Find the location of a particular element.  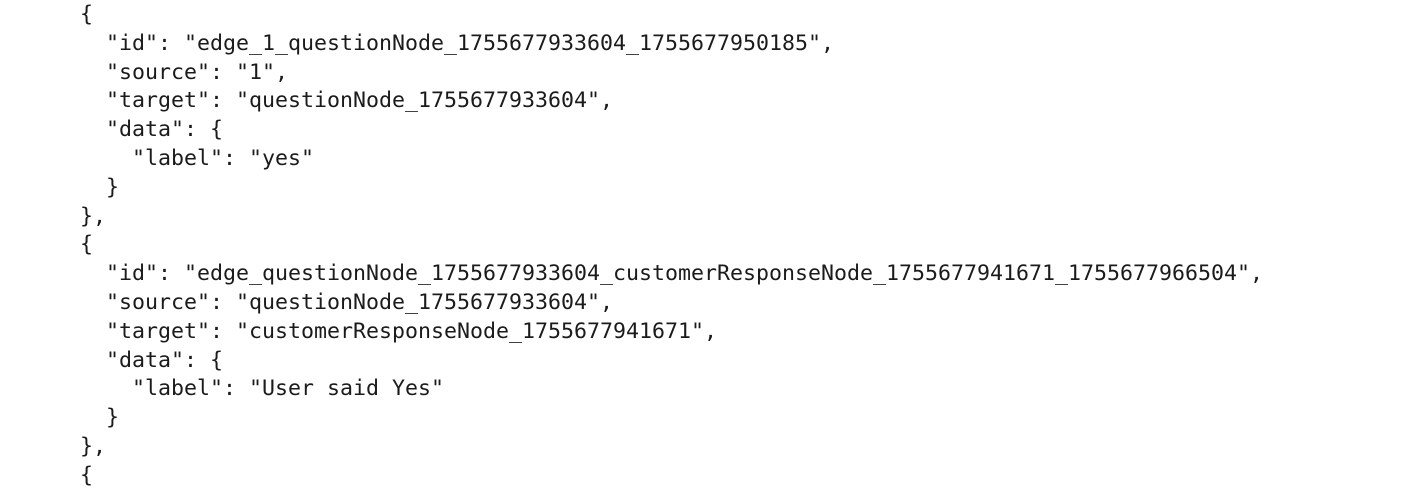

code-line: "source": "questionNode_1755677933604", is located at coordinates (347, 302).